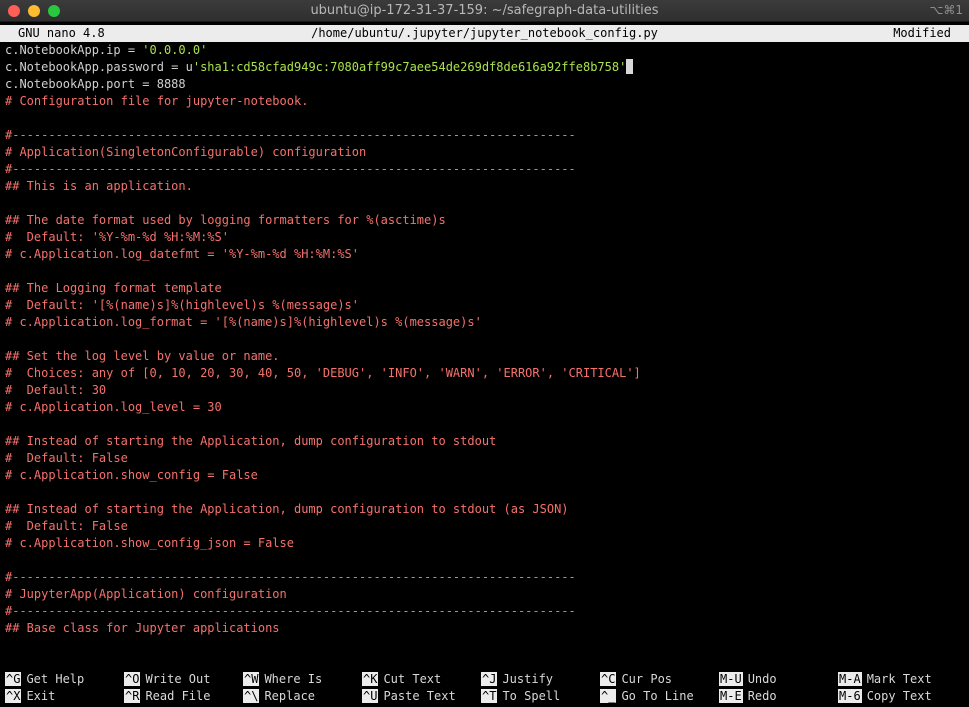 Image resolution: width=969 pixels, height=707 pixels. I want to click on editor-line: # c.Application.show_config = False, so click(485, 475).